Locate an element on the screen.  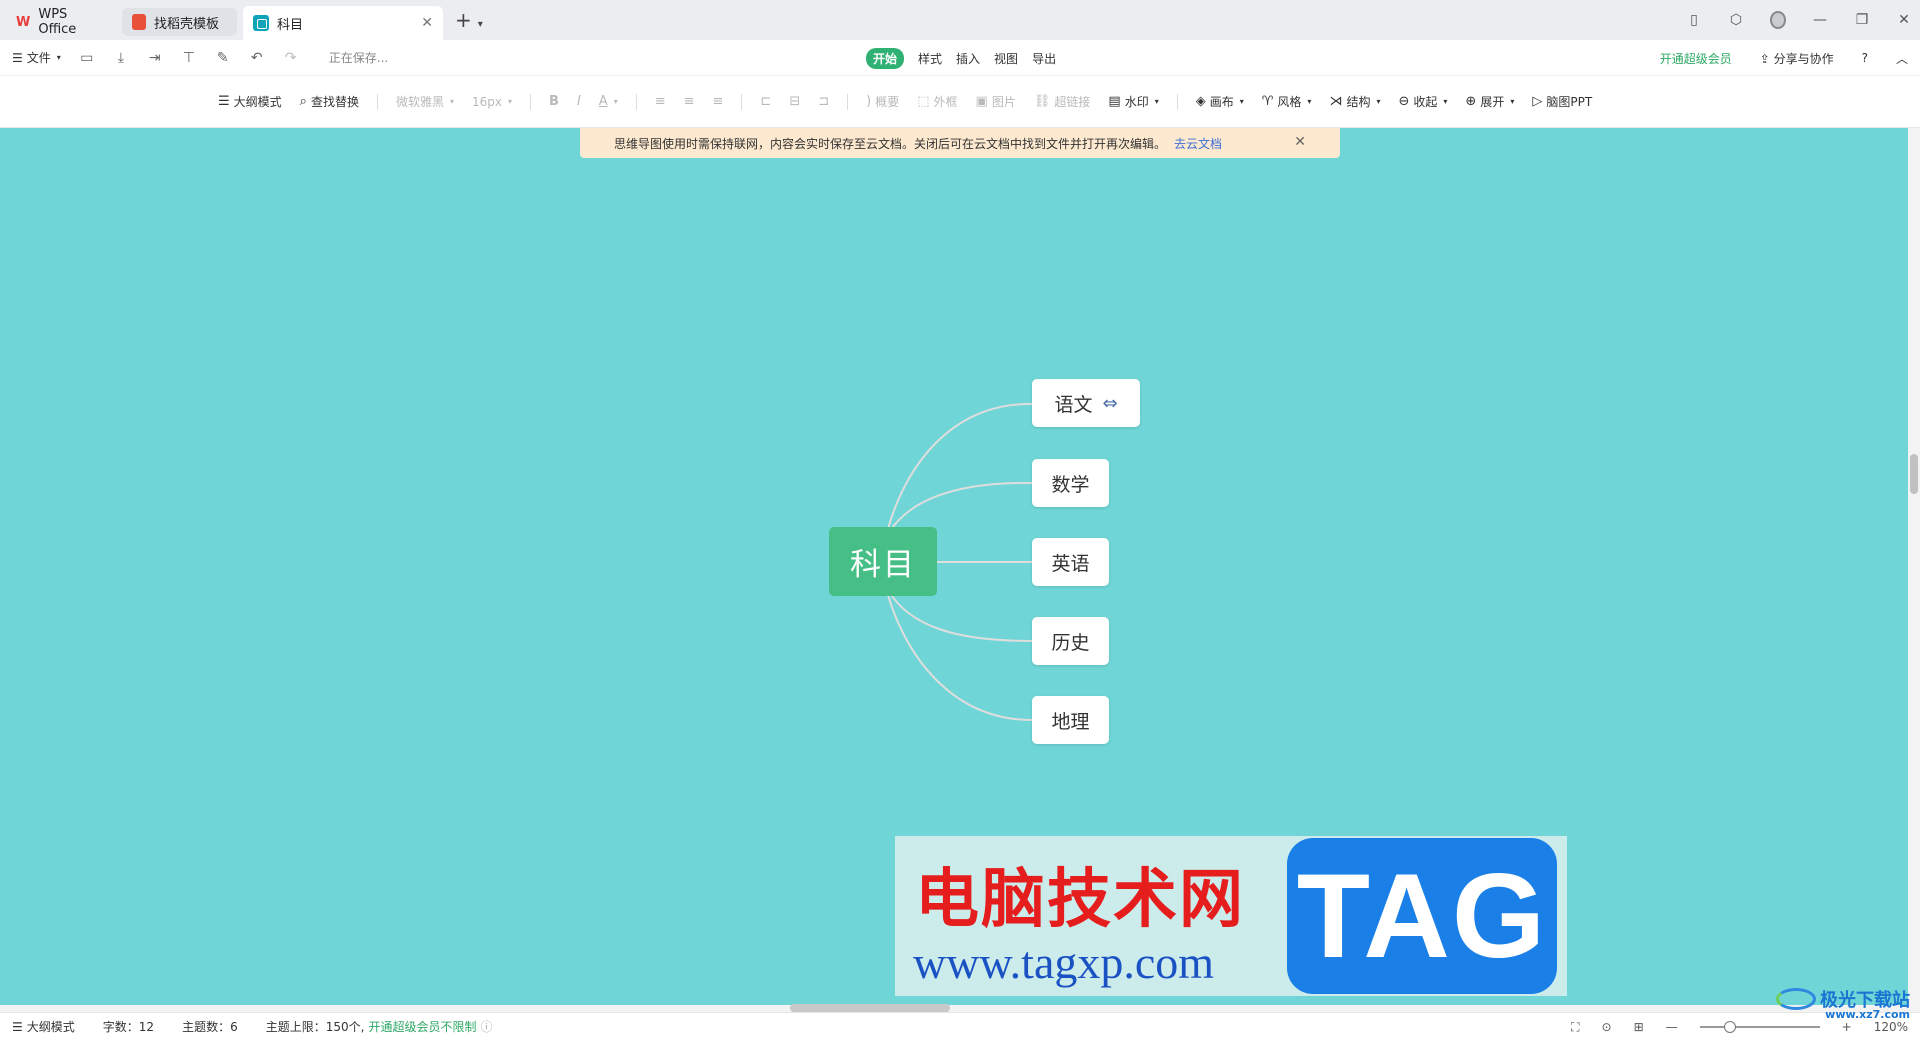
expand-button: ⊕ 展开 ▾ is located at coordinates (1489, 101).